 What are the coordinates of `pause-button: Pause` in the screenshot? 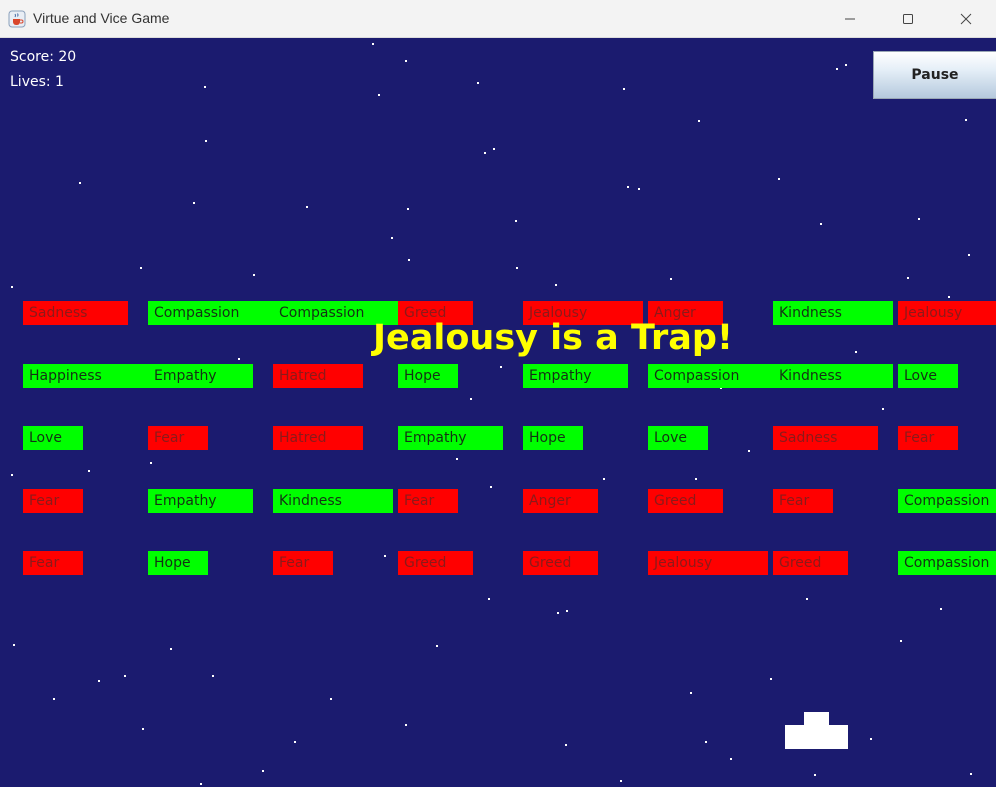 It's located at (934, 75).